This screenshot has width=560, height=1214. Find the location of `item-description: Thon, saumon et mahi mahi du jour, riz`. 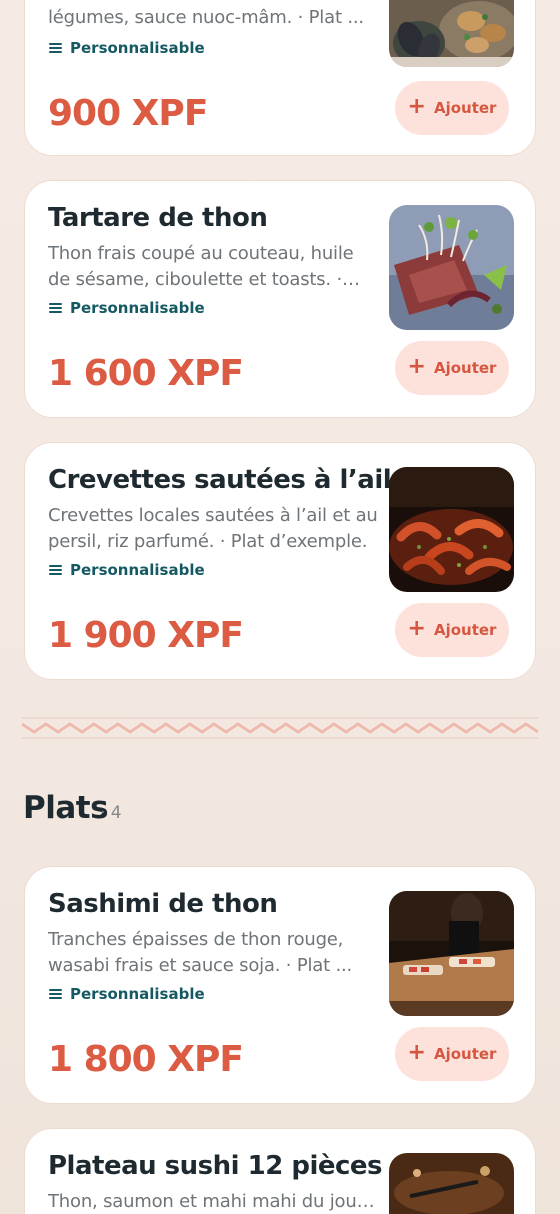

item-description: Thon, saumon et mahi mahi du jour, riz is located at coordinates (209, 1201).